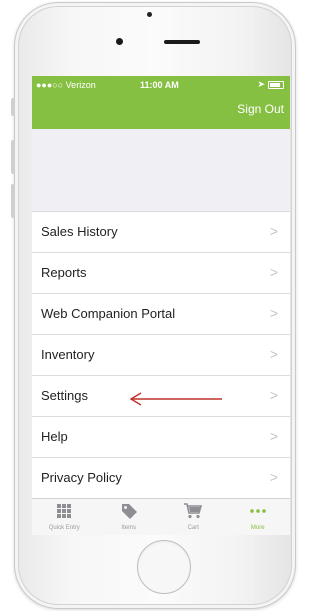 The image size is (320, 611). I want to click on annotation-arrow-icon, so click(175, 399).